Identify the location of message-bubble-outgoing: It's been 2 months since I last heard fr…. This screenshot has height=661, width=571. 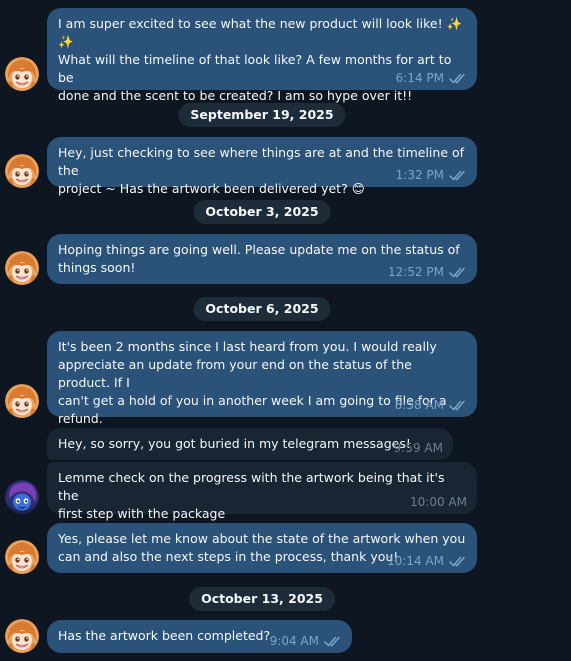
(262, 378).